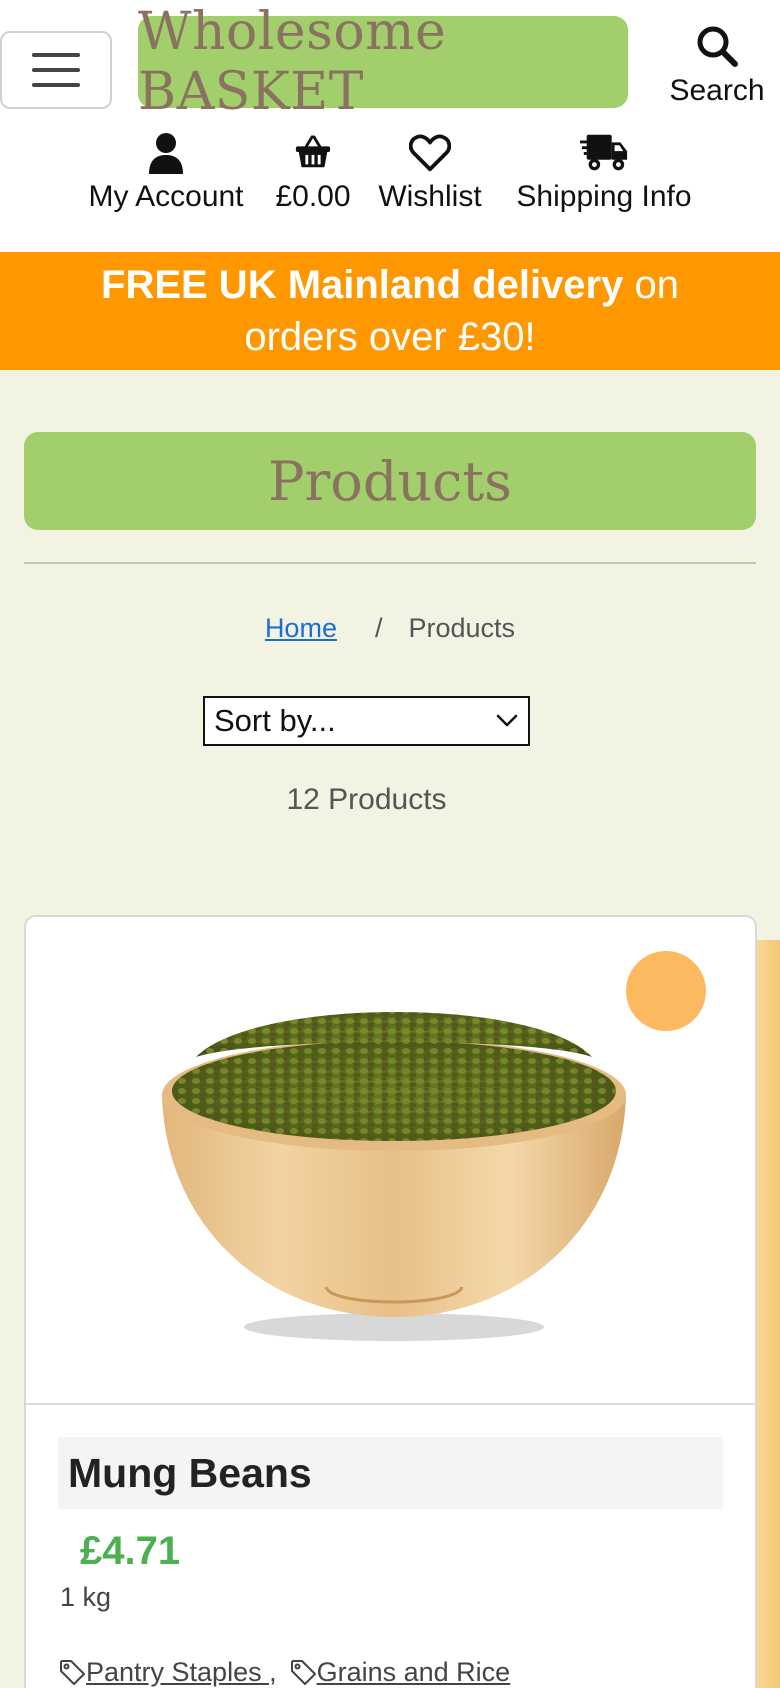  Describe the element at coordinates (430, 173) in the screenshot. I see `nav-wishlist: Wishlist` at that location.